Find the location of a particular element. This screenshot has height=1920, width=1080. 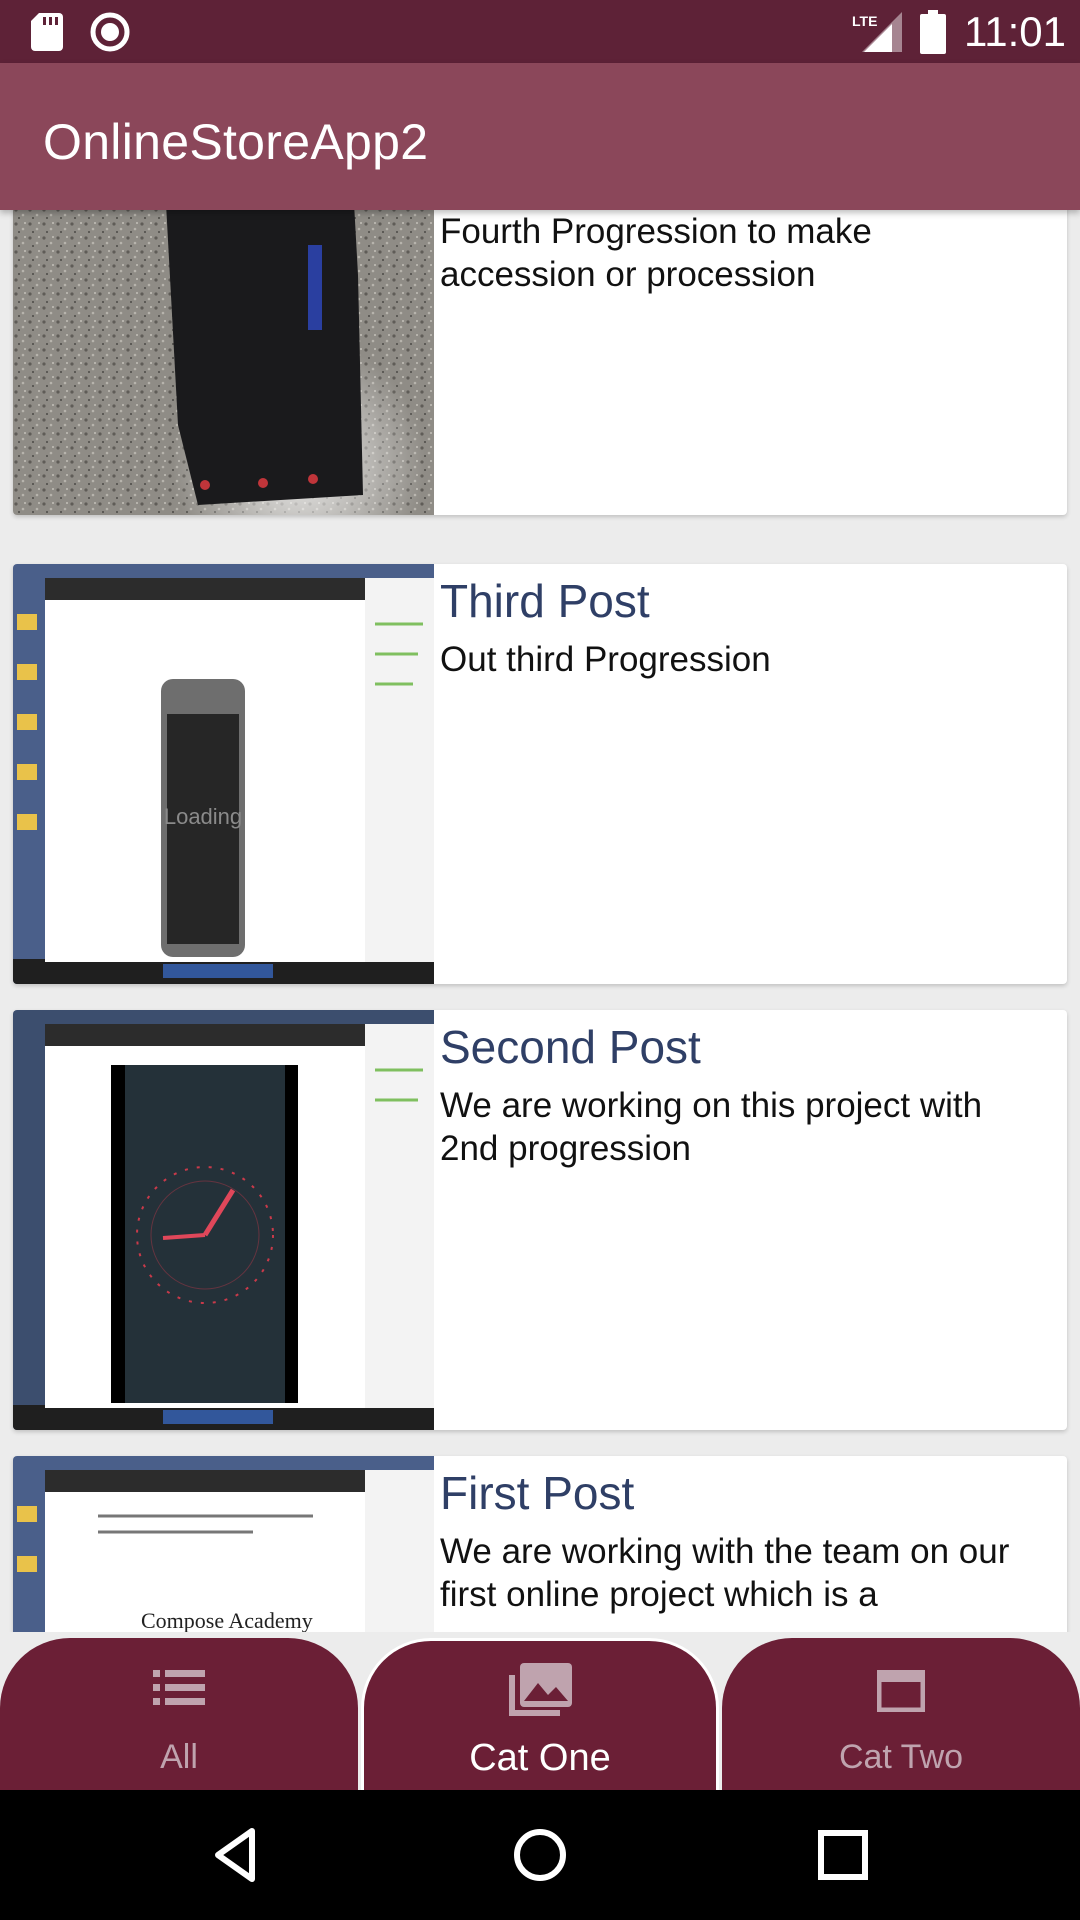

post-body: Out third Progression is located at coordinates (605, 659).